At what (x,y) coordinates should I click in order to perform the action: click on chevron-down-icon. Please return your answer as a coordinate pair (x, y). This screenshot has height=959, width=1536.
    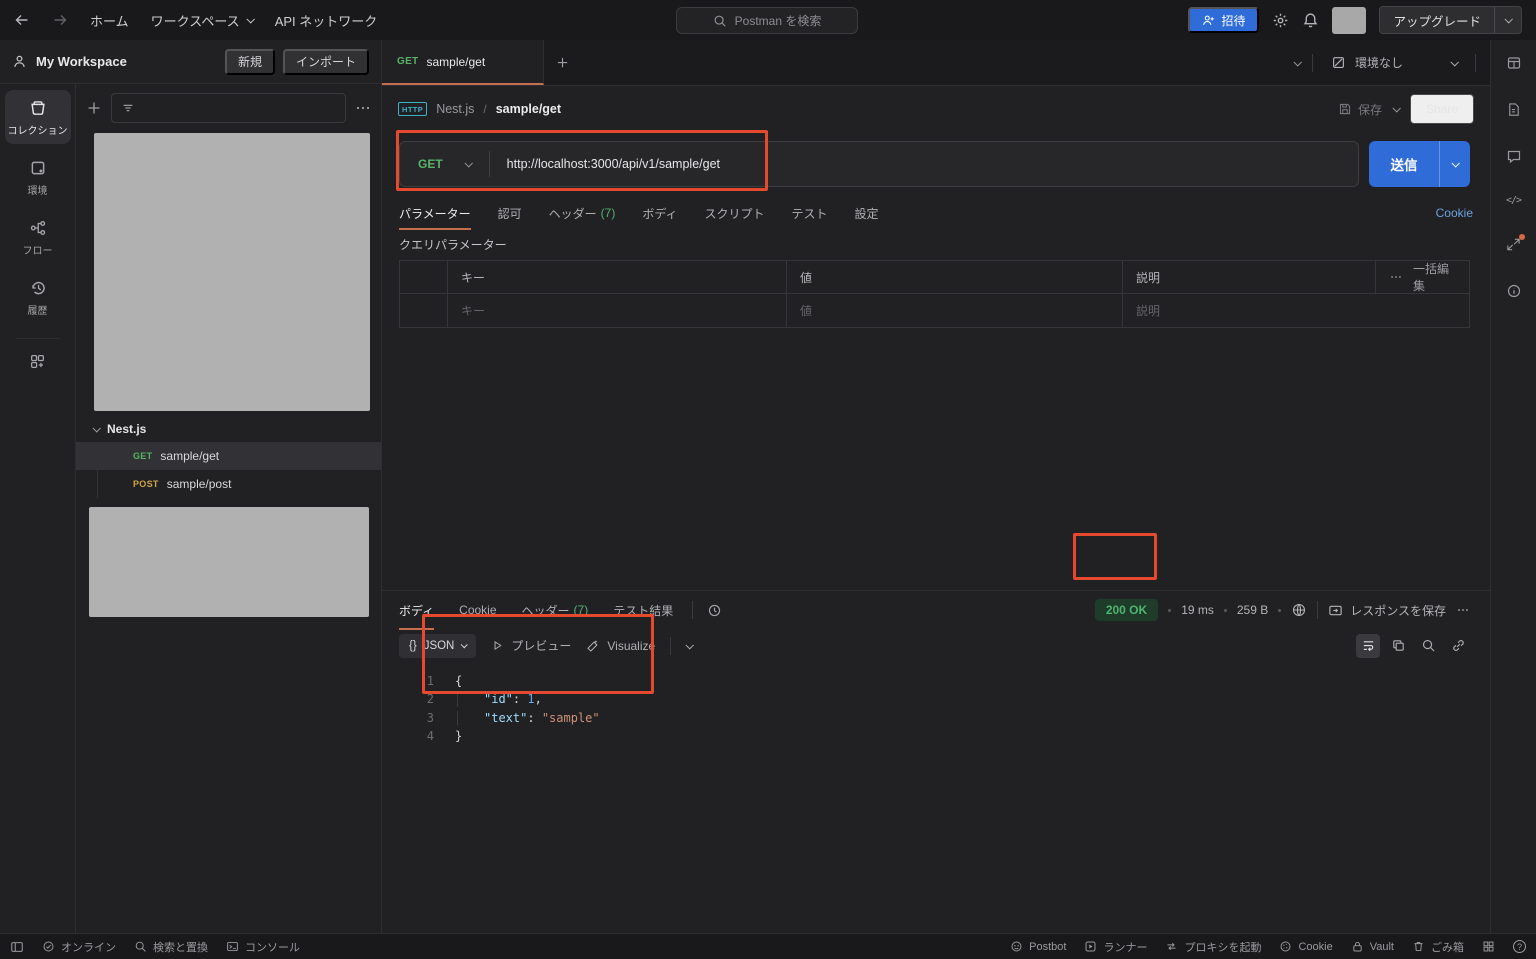
    Looking at the image, I should click on (96, 428).